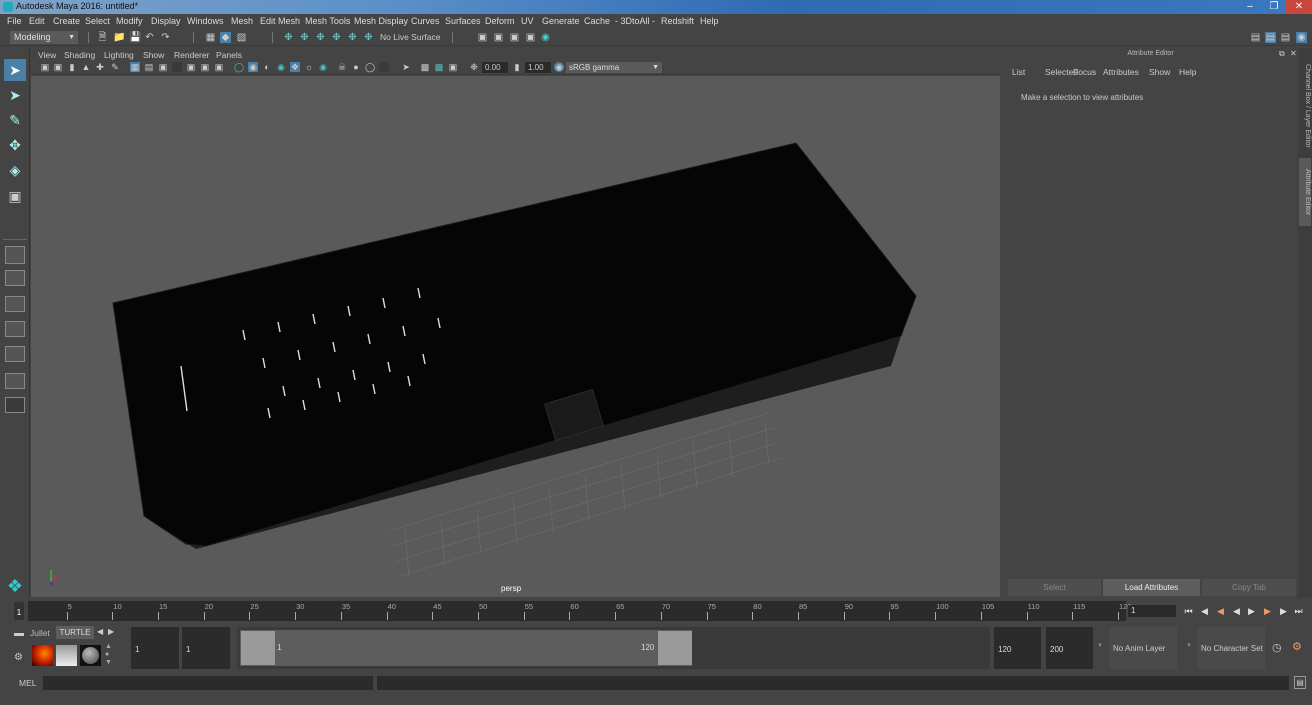 This screenshot has width=1312, height=705. Describe the element at coordinates (495, 67) in the screenshot. I see `exposure-field: 0.00` at that location.